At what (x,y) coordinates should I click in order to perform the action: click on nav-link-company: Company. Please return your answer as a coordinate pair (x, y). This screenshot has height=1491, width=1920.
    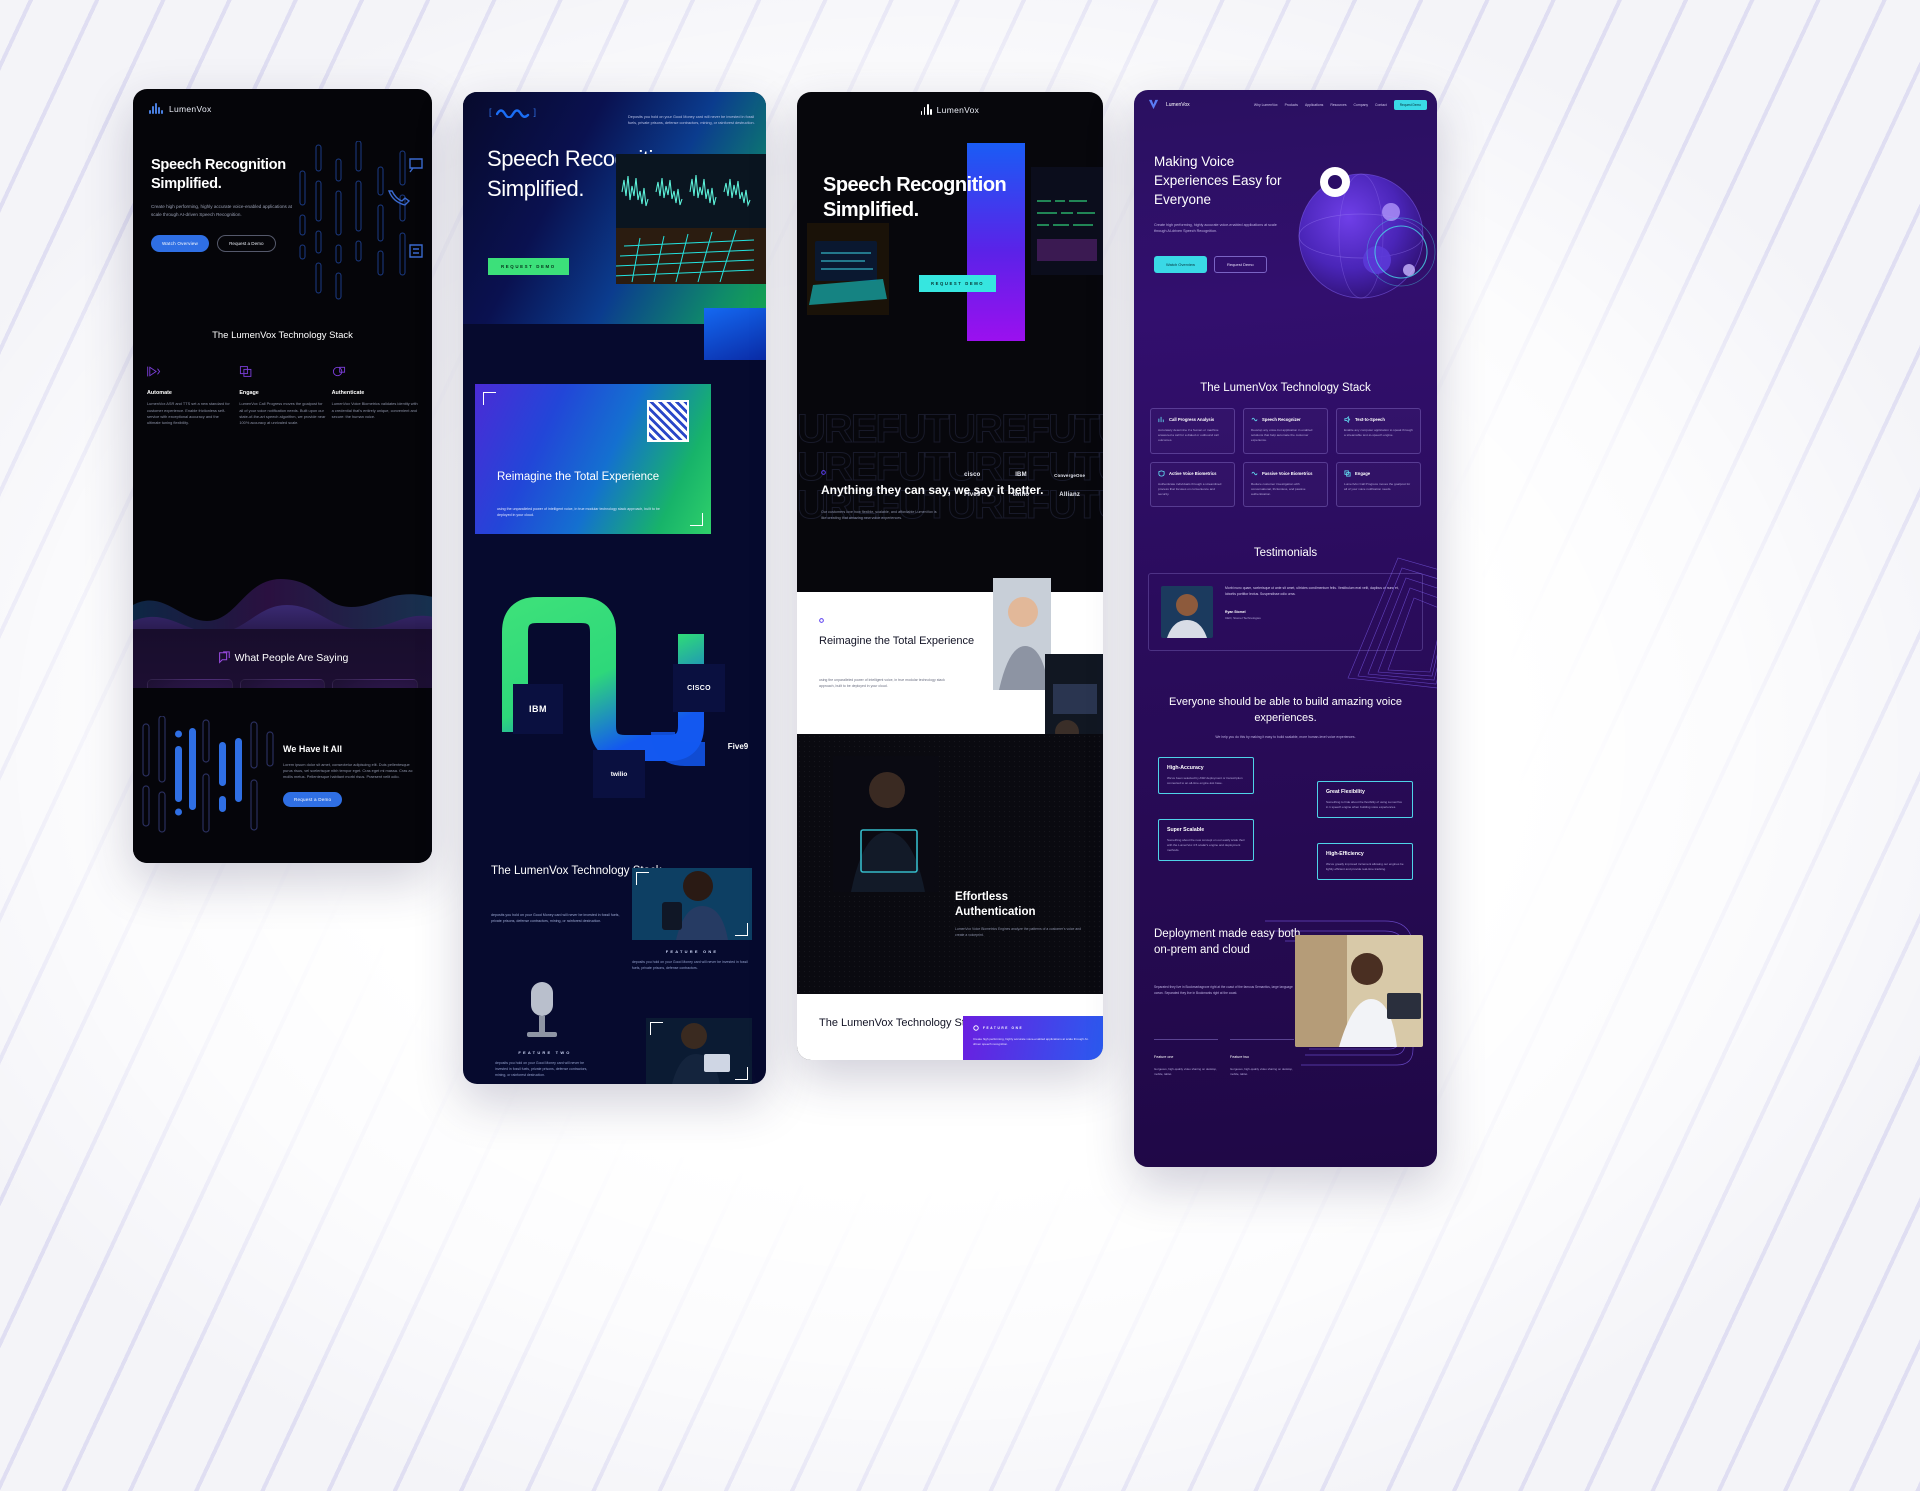
    Looking at the image, I should click on (1361, 105).